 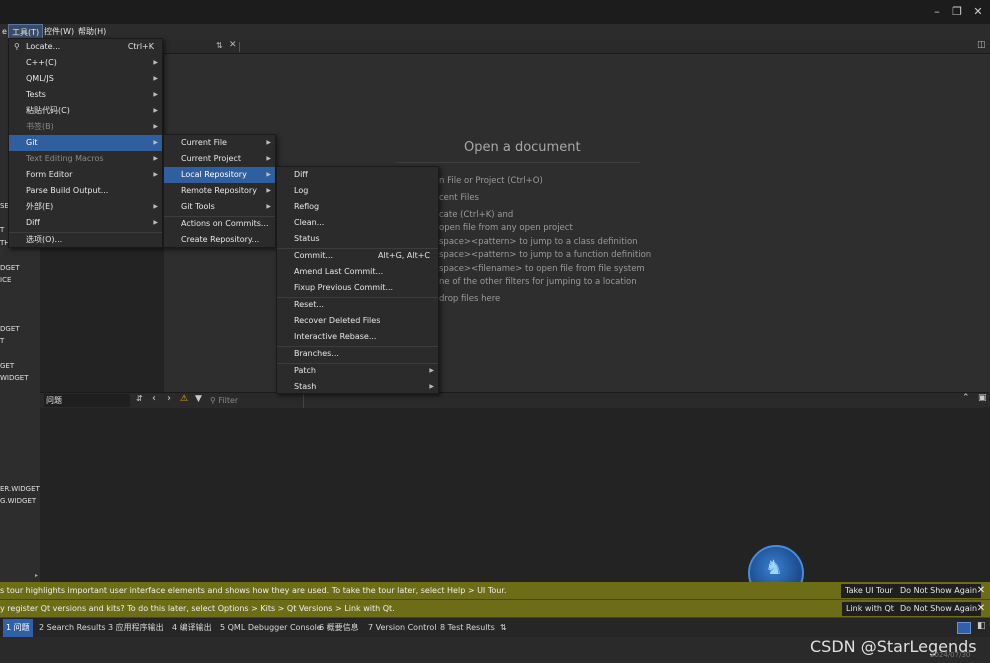 What do you see at coordinates (303, 401) in the screenshot?
I see `toolbar-divider` at bounding box center [303, 401].